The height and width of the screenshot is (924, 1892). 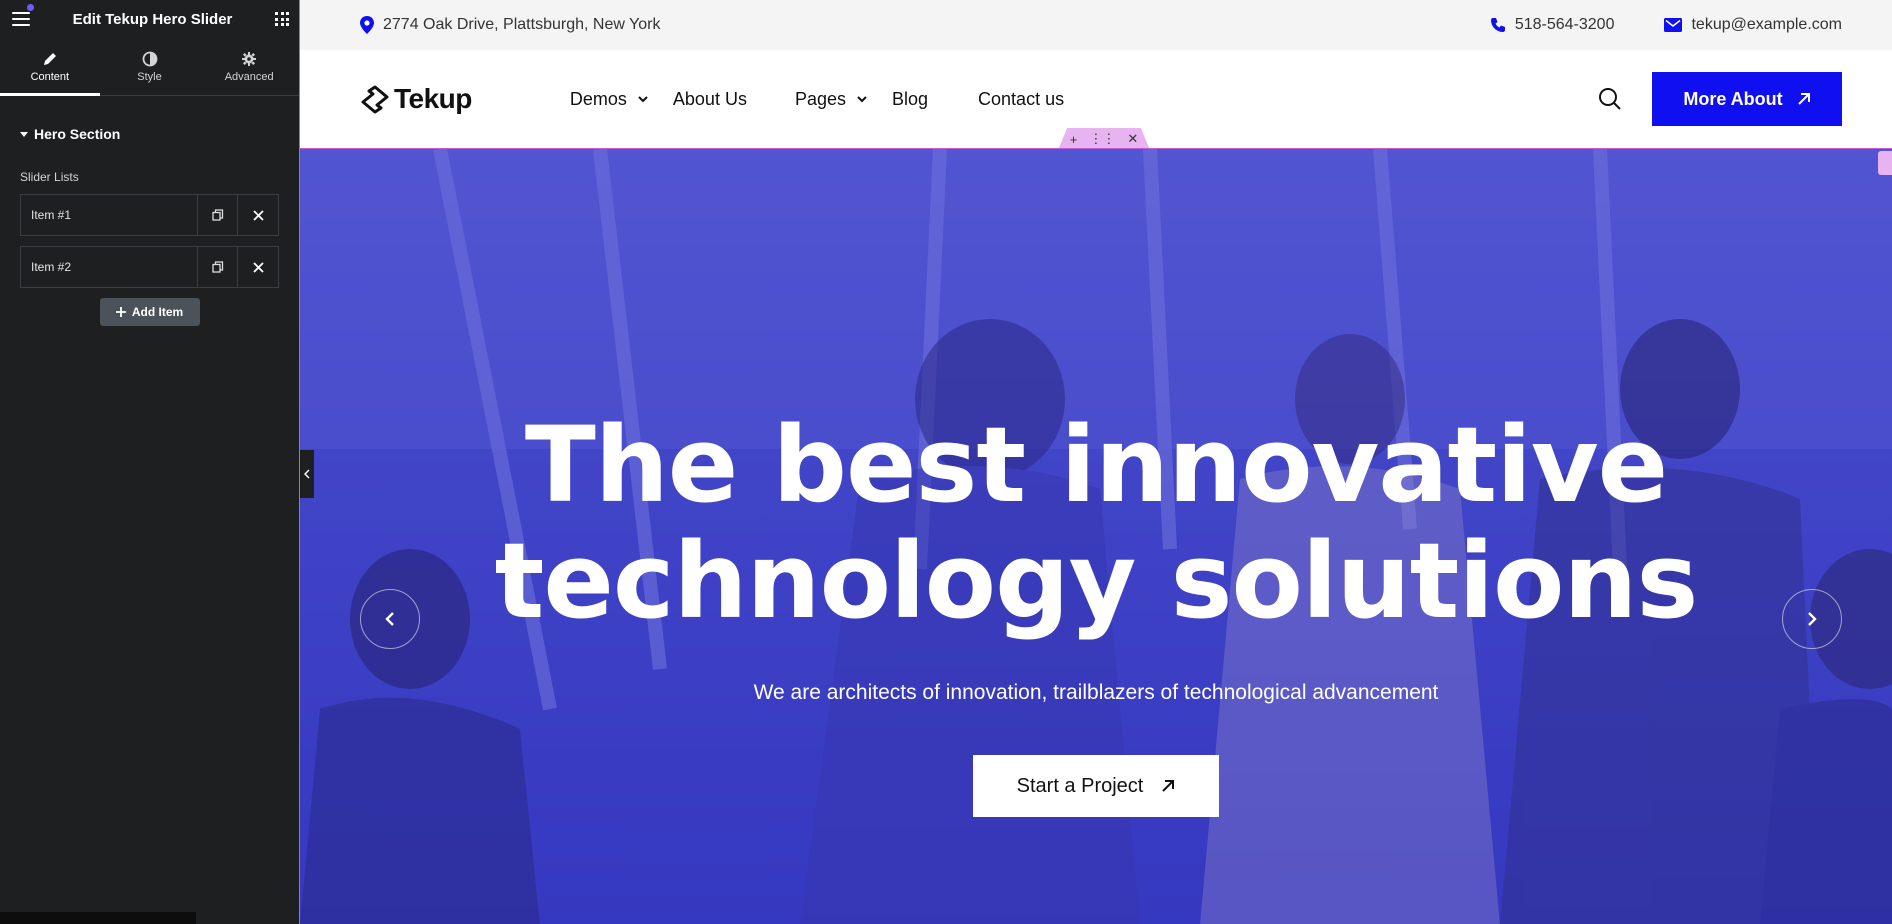 What do you see at coordinates (249, 58) in the screenshot?
I see `gear-icon` at bounding box center [249, 58].